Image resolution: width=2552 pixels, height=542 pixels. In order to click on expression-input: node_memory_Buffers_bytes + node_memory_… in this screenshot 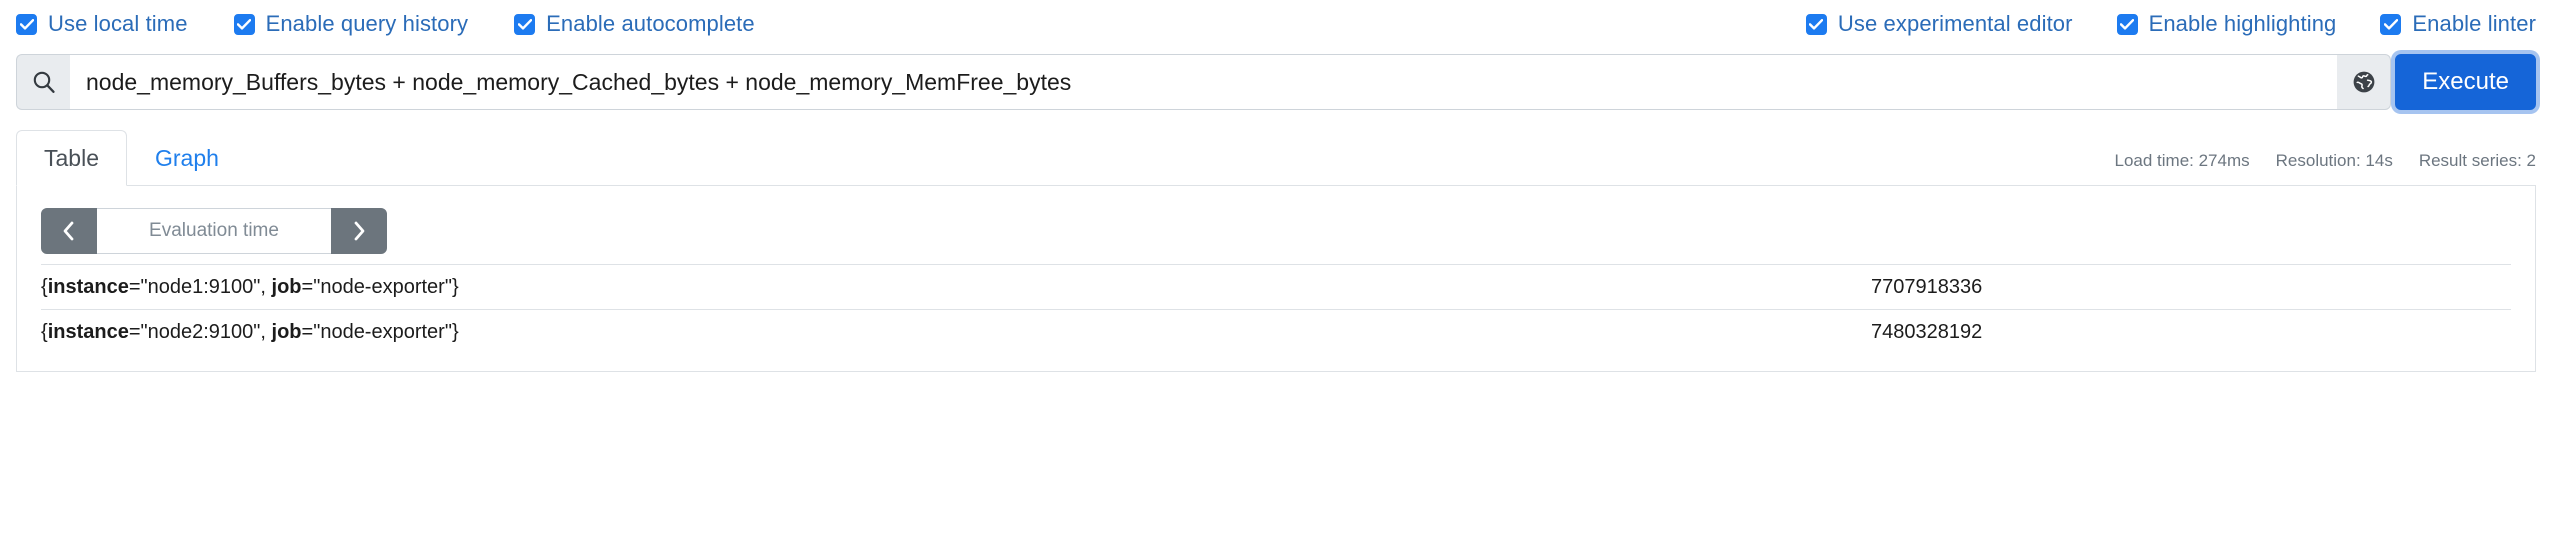, I will do `click(1204, 82)`.